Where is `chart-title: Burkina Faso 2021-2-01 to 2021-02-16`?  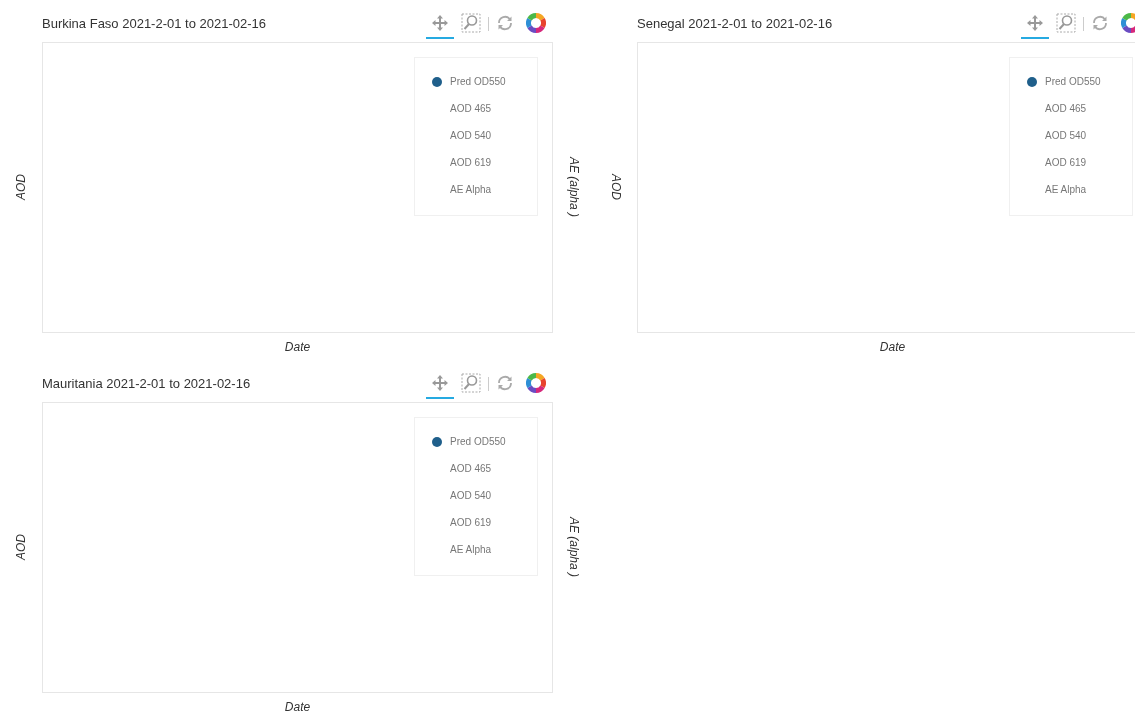
chart-title: Burkina Faso 2021-2-01 to 2021-02-16 is located at coordinates (154, 24).